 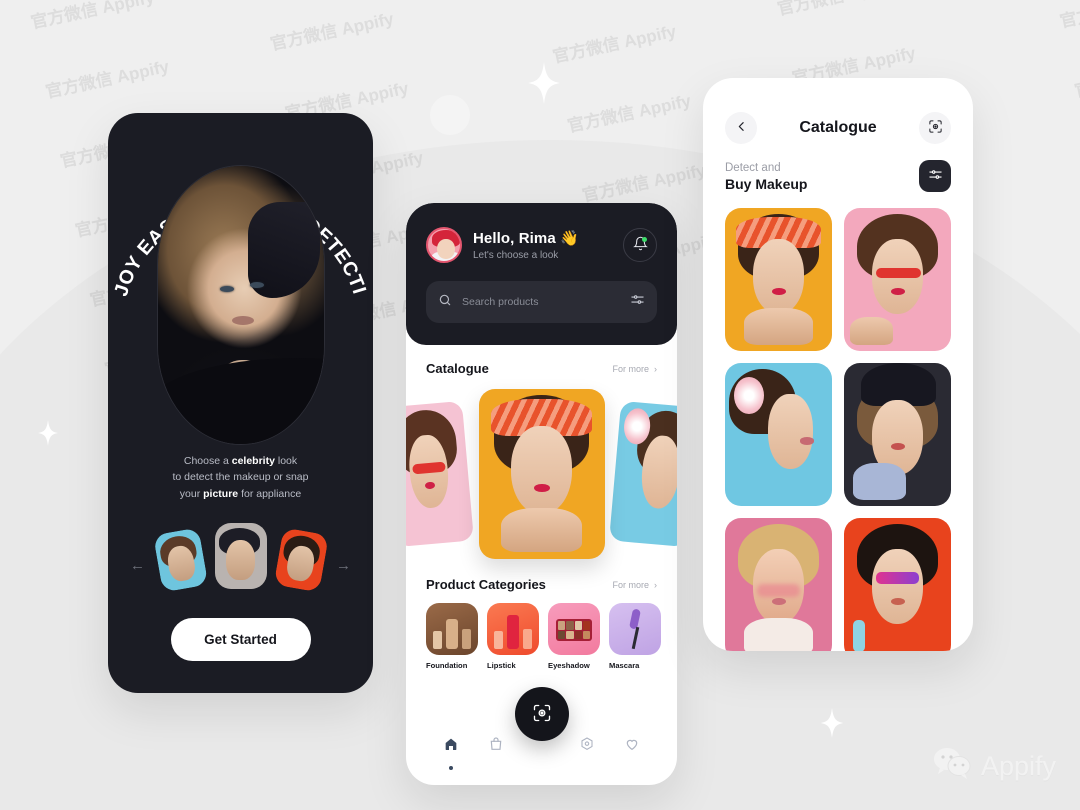 I want to click on hexagon-icon, so click(x=587, y=746).